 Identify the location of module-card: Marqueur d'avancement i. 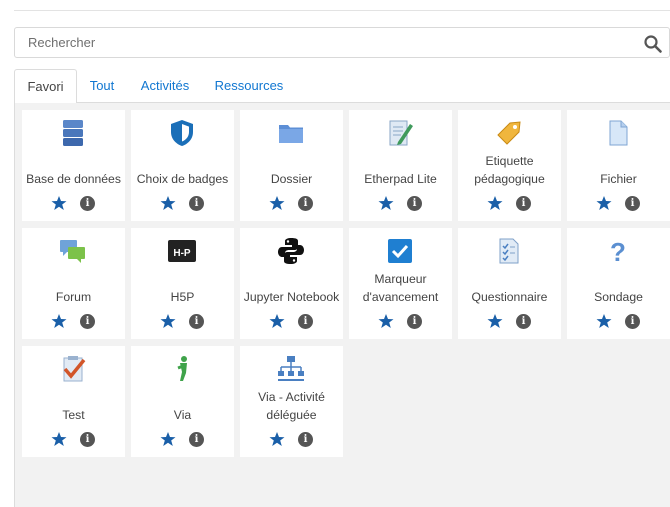
(400, 283).